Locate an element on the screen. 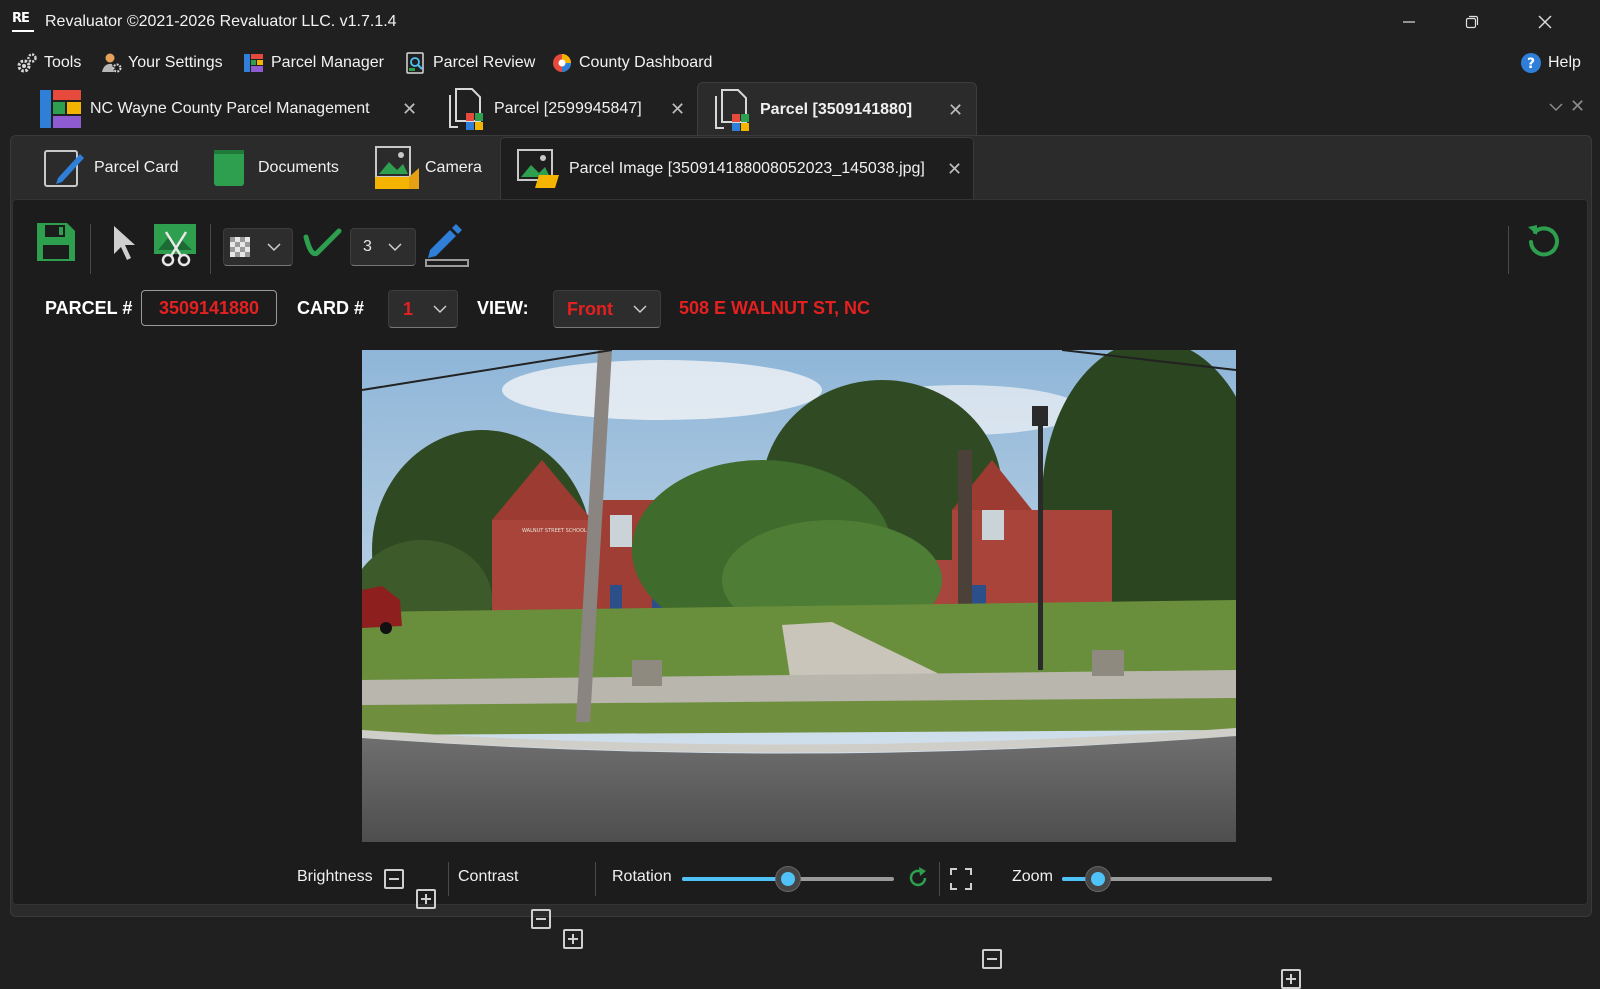 This screenshot has width=1600, height=989. parcel-image-icon is located at coordinates (539, 169).